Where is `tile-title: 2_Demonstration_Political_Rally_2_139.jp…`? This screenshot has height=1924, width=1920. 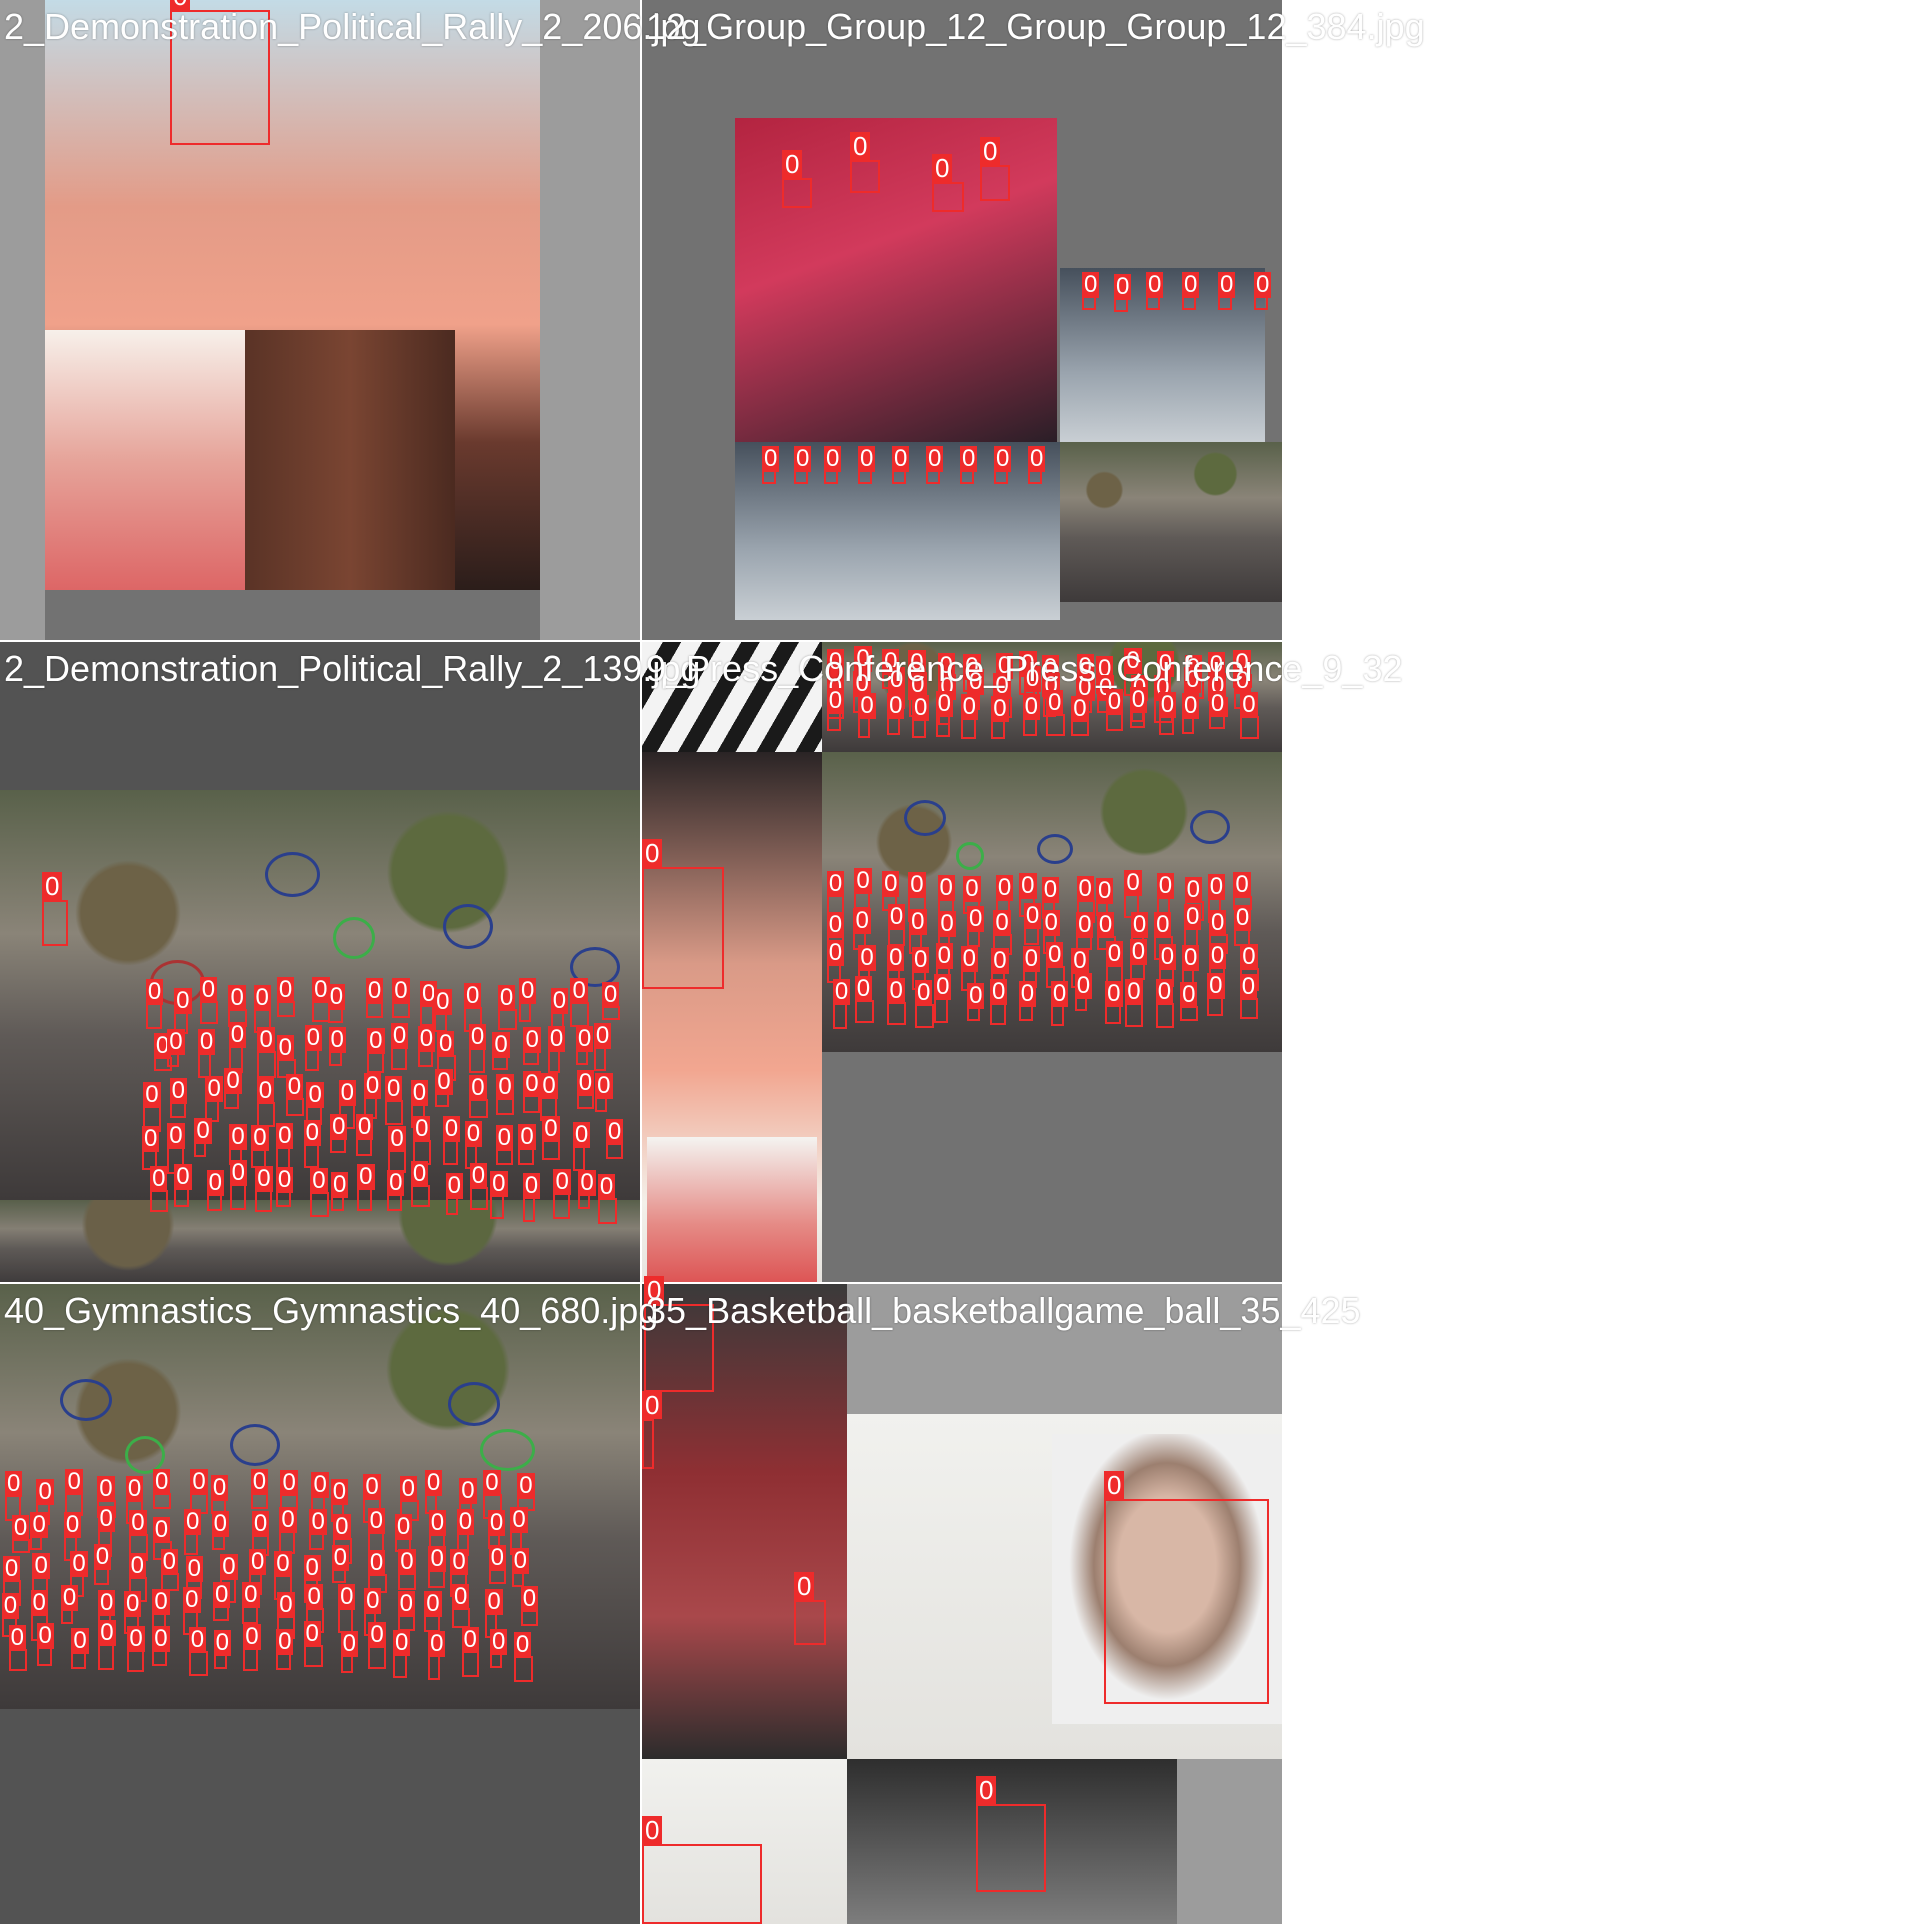
tile-title: 2_Demonstration_Political_Rally_2_139.jp… is located at coordinates (352, 668).